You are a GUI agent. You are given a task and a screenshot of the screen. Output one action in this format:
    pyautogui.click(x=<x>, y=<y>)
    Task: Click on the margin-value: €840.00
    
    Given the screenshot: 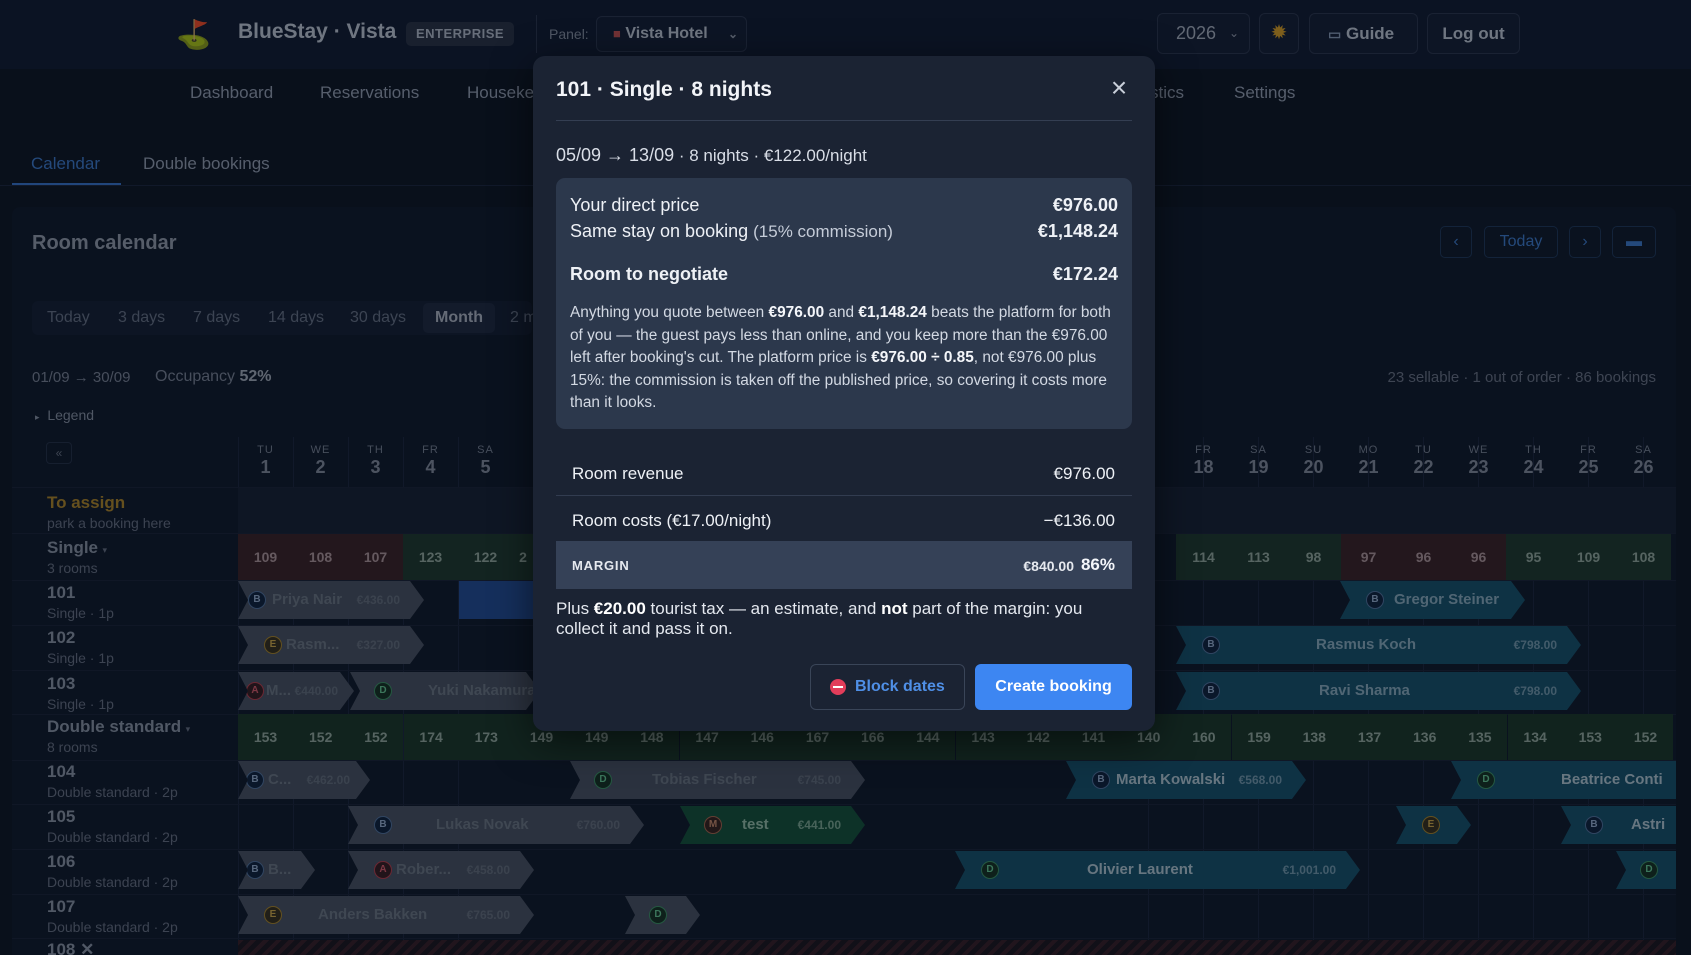 What is the action you would take?
    pyautogui.click(x=1048, y=566)
    